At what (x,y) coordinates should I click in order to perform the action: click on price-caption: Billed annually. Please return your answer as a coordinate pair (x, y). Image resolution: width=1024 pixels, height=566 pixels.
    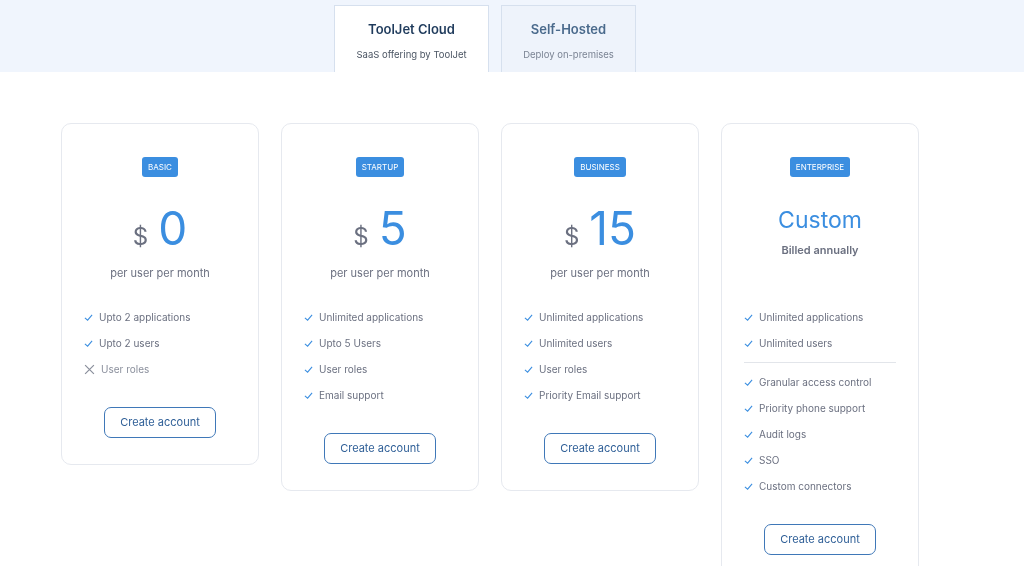
    Looking at the image, I should click on (820, 250).